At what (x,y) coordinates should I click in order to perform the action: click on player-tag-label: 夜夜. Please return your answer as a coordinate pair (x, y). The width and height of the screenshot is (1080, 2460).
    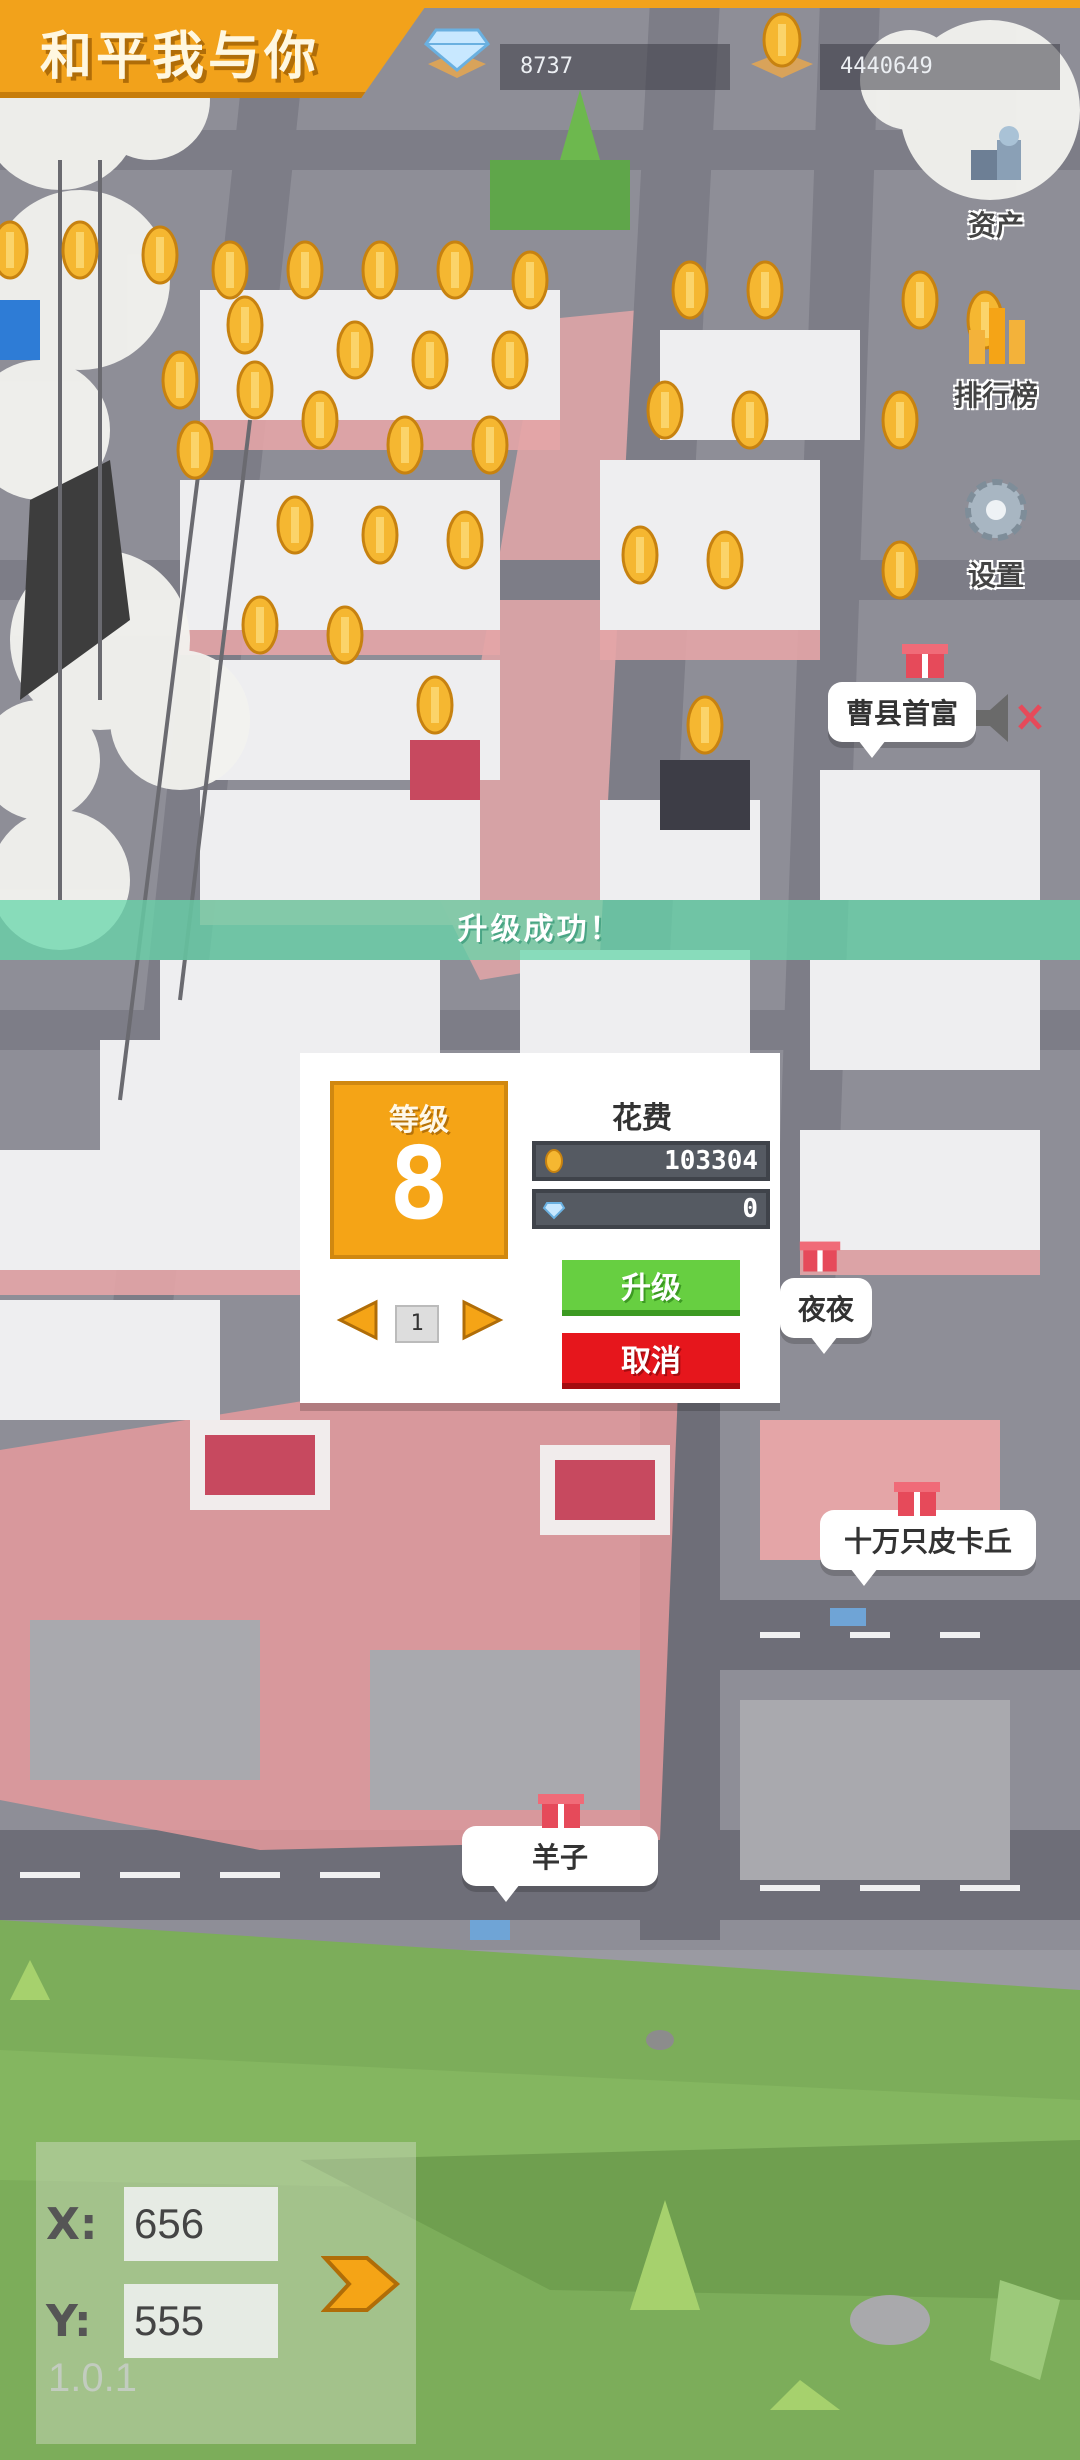
    Looking at the image, I should click on (826, 1309).